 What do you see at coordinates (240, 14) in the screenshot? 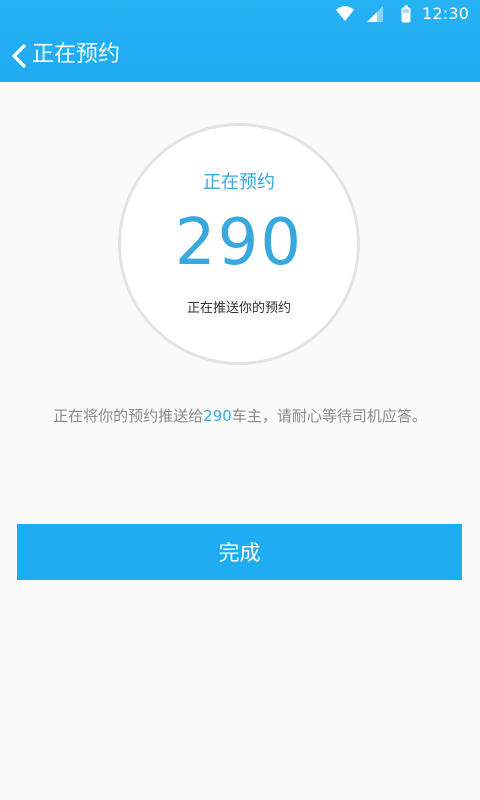
I see `status-bar: 12:30` at bounding box center [240, 14].